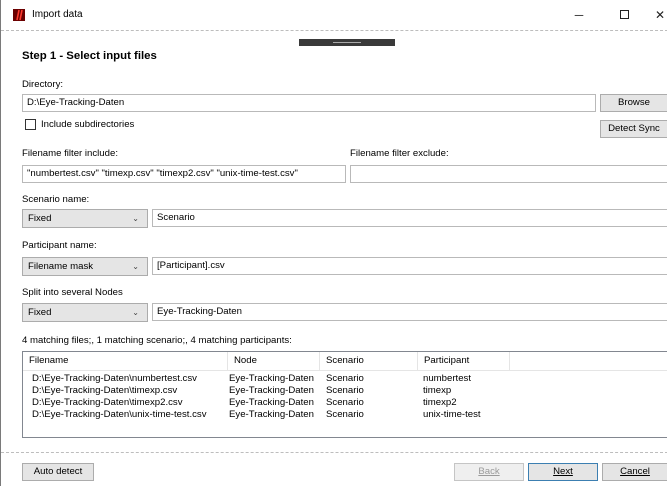 This screenshot has width=667, height=486. I want to click on cell-participant: timexp, so click(437, 390).